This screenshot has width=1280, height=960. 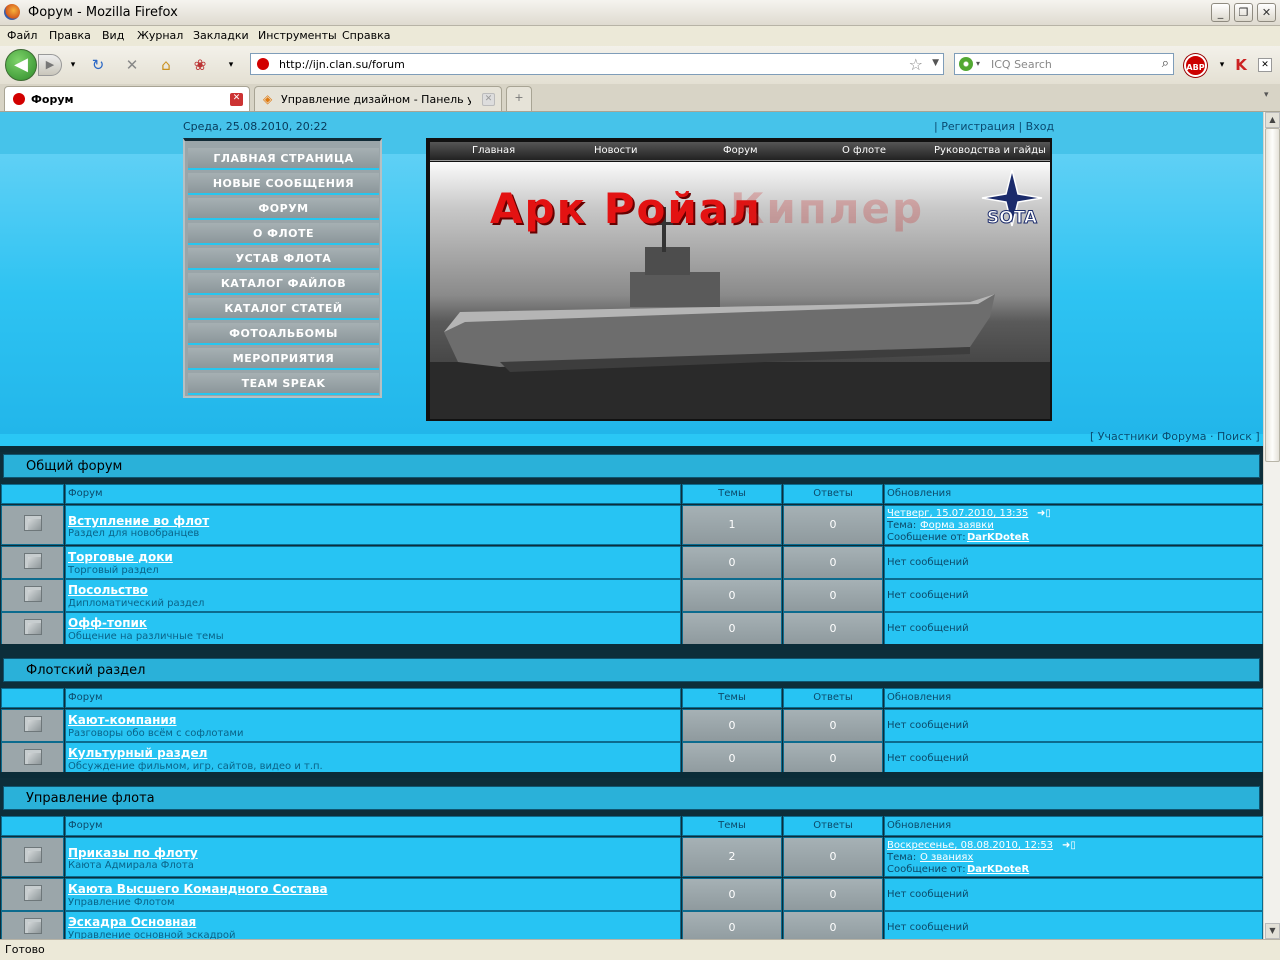 I want to click on banner-nav-about: О флоте, so click(x=864, y=150).